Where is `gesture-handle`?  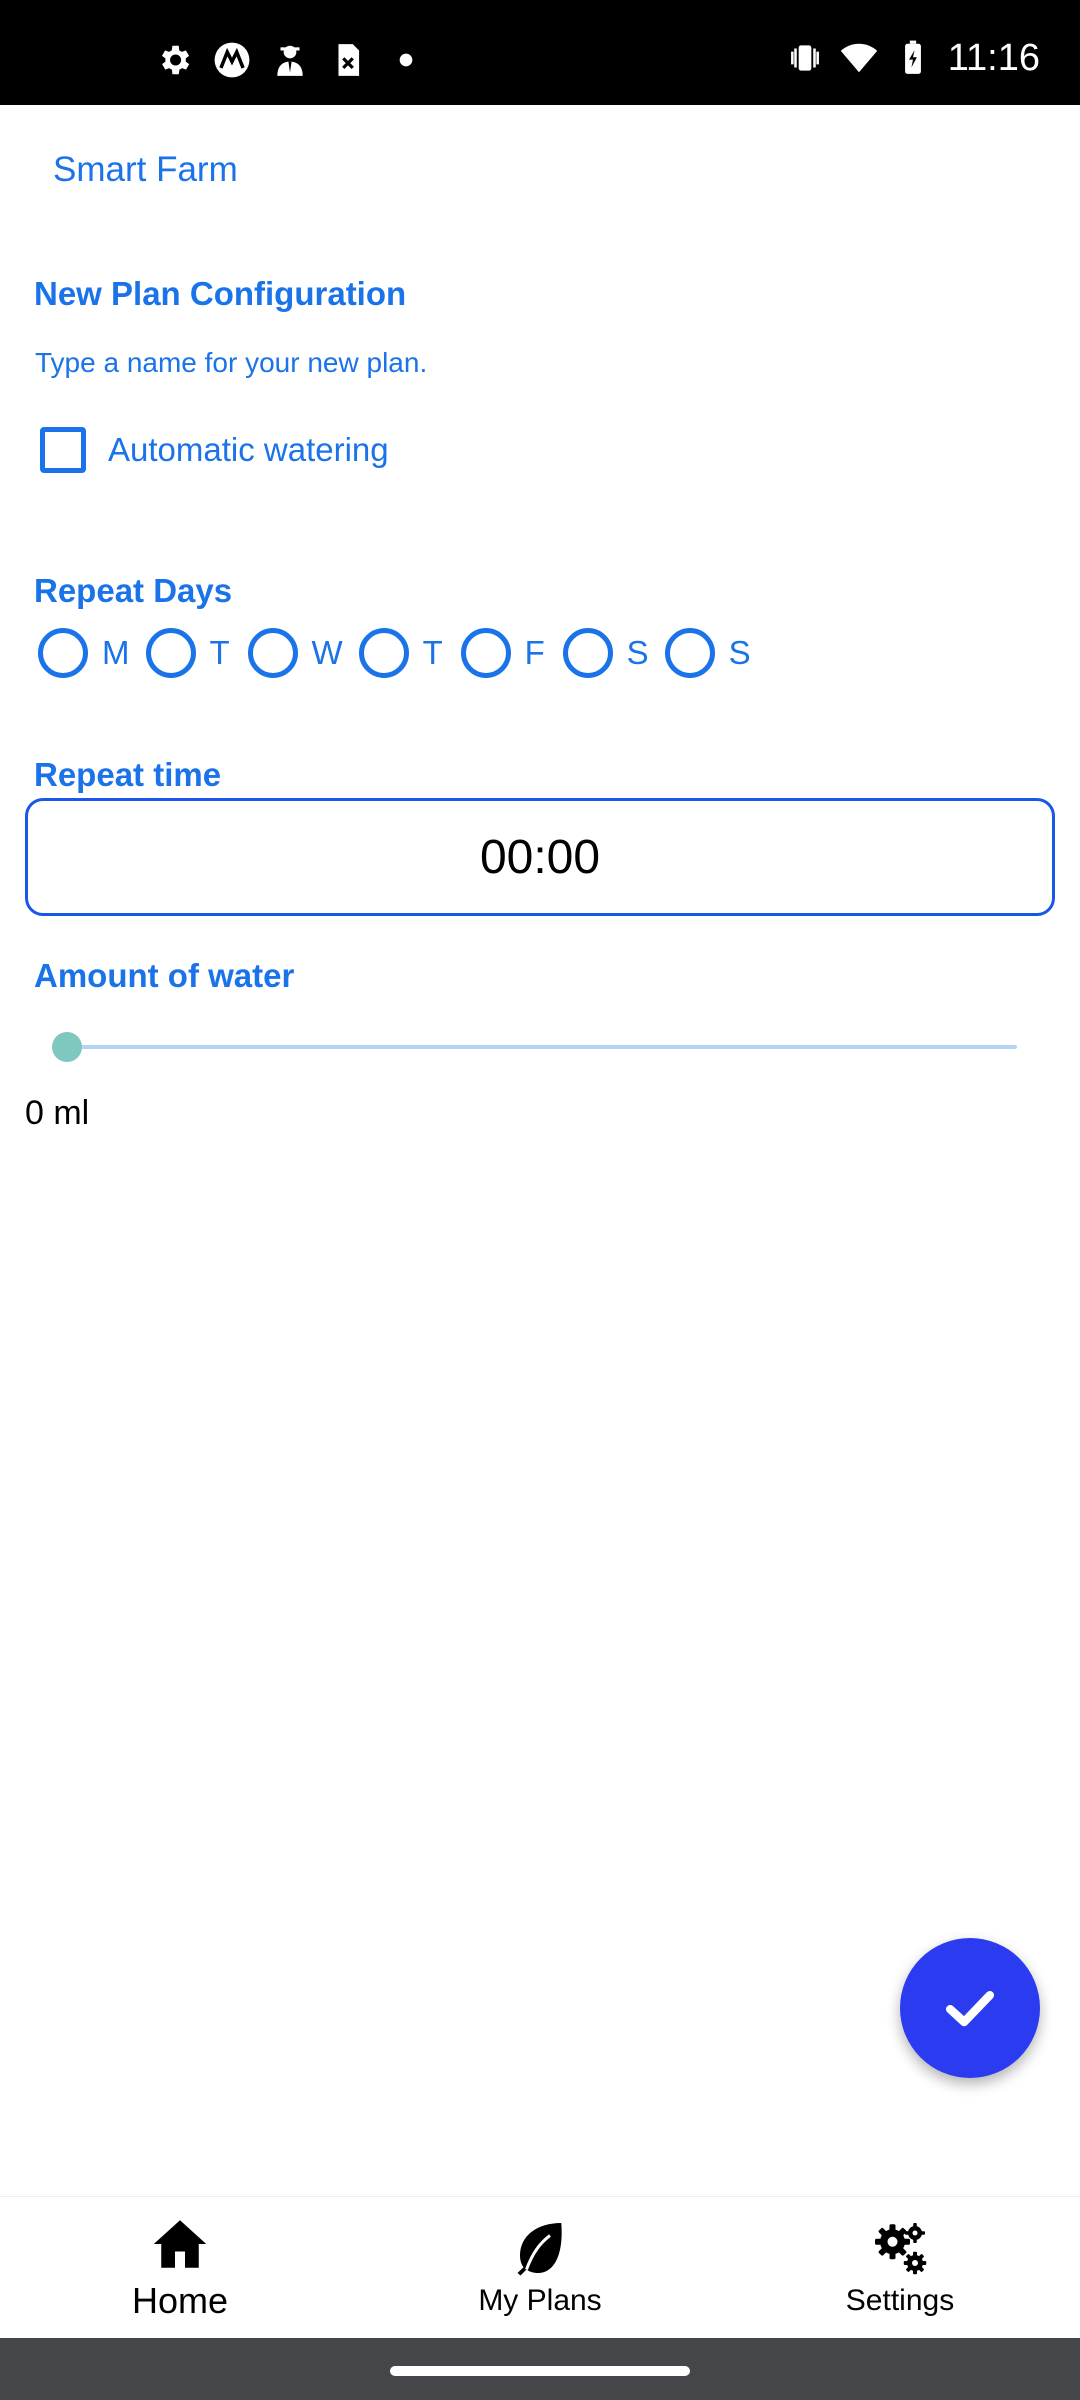 gesture-handle is located at coordinates (540, 2371).